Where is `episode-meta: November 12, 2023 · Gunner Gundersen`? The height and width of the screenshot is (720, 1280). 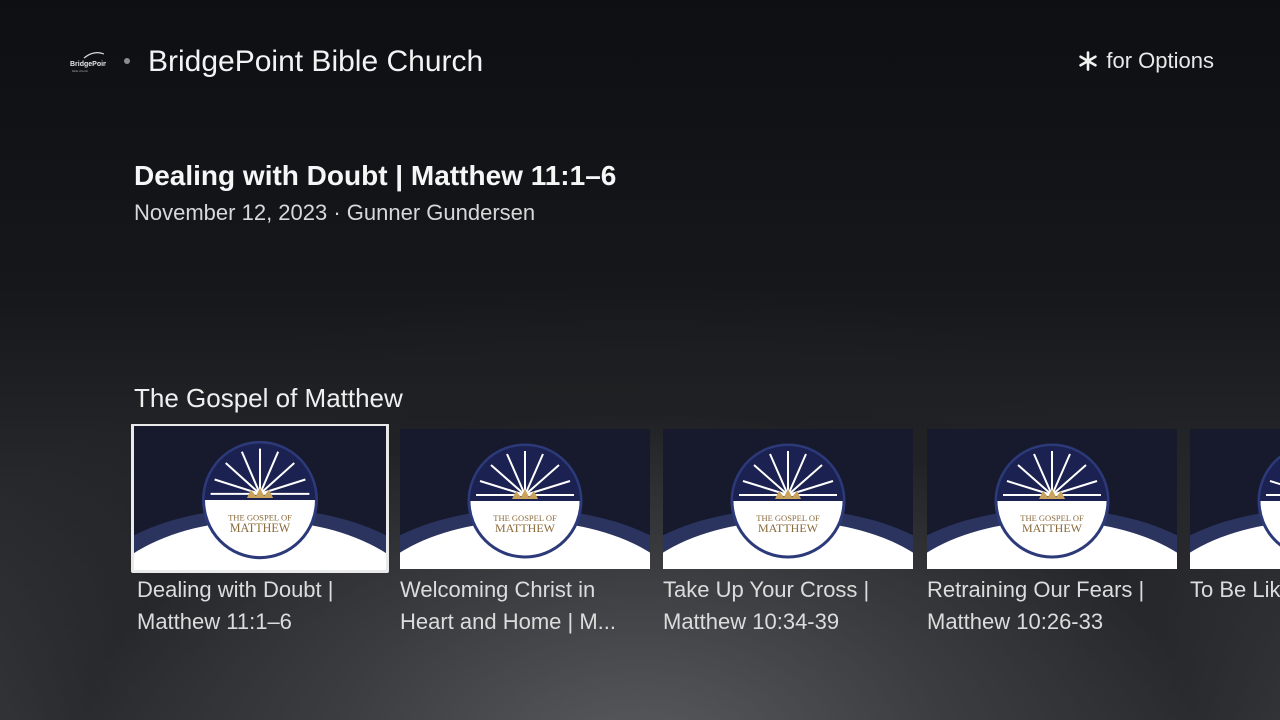
episode-meta: November 12, 2023 · Gunner Gundersen is located at coordinates (335, 212).